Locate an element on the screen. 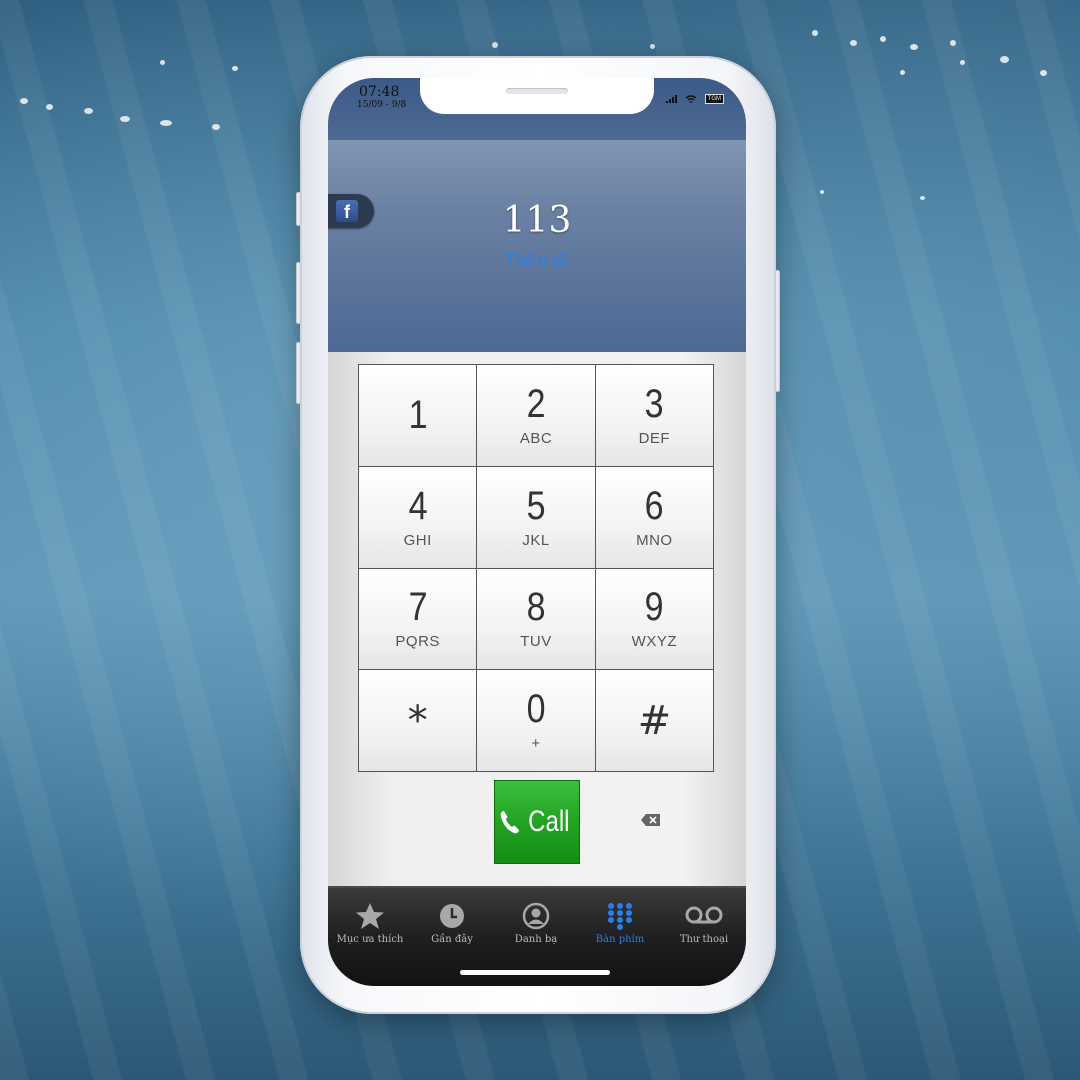  key-digit: 2 is located at coordinates (536, 403).